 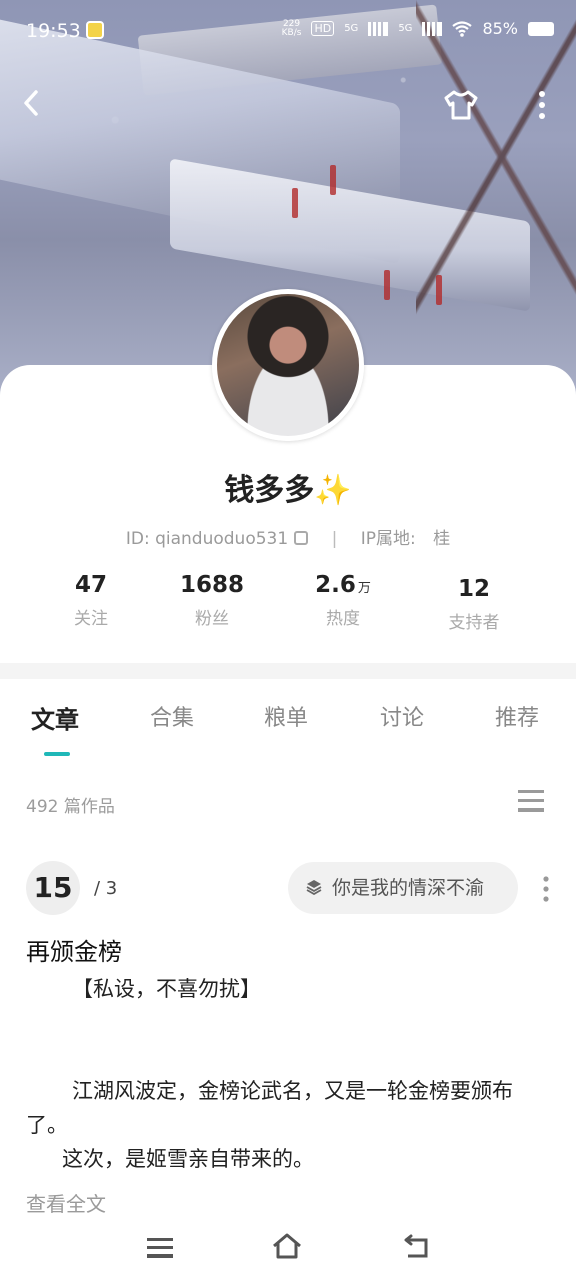 I want to click on back-button, so click(x=35, y=106).